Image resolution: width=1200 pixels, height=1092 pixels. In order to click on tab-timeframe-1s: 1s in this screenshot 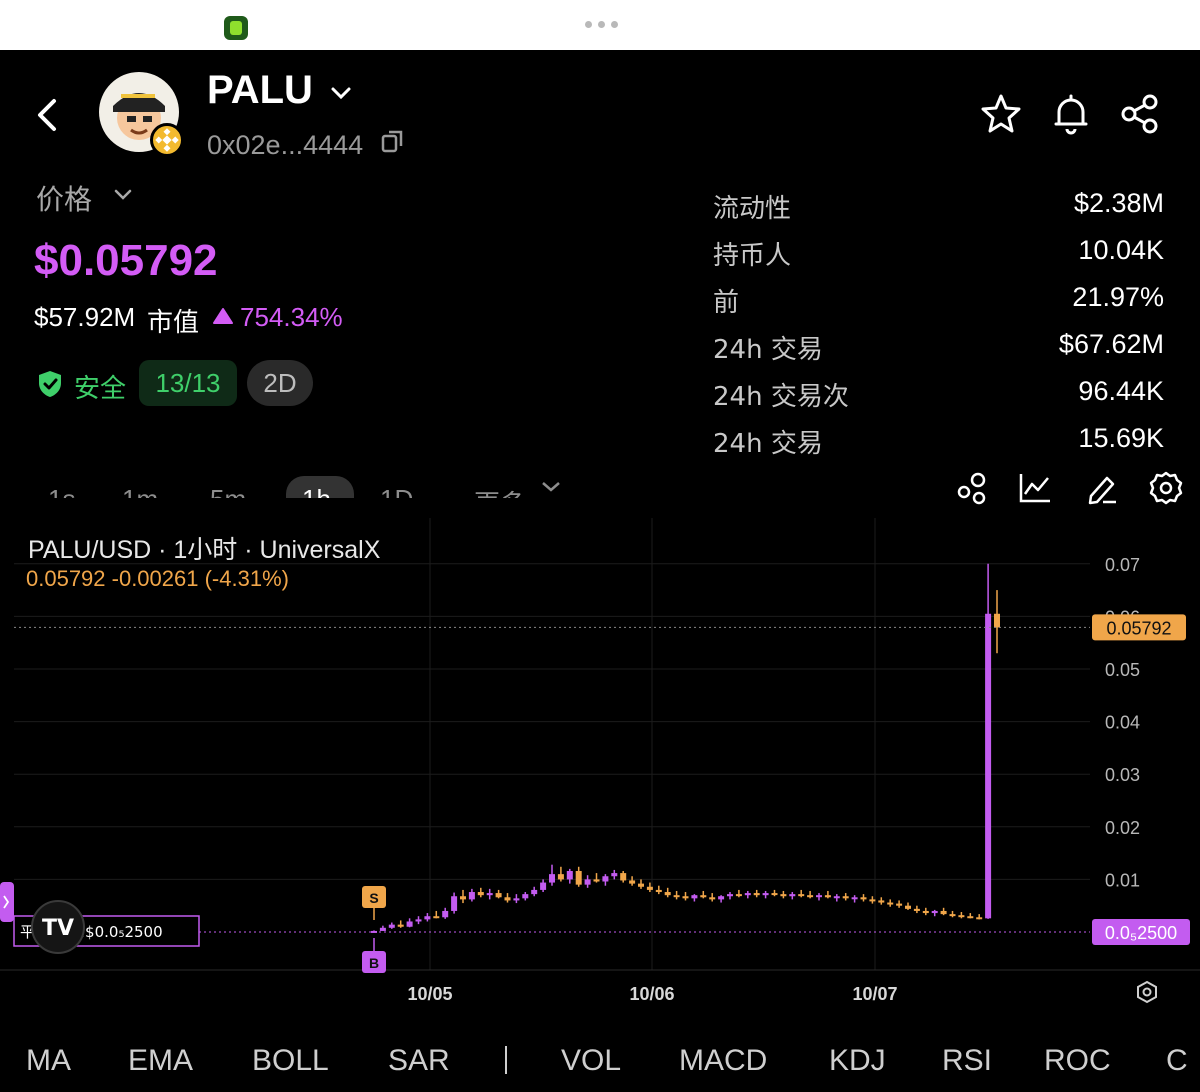, I will do `click(61, 491)`.